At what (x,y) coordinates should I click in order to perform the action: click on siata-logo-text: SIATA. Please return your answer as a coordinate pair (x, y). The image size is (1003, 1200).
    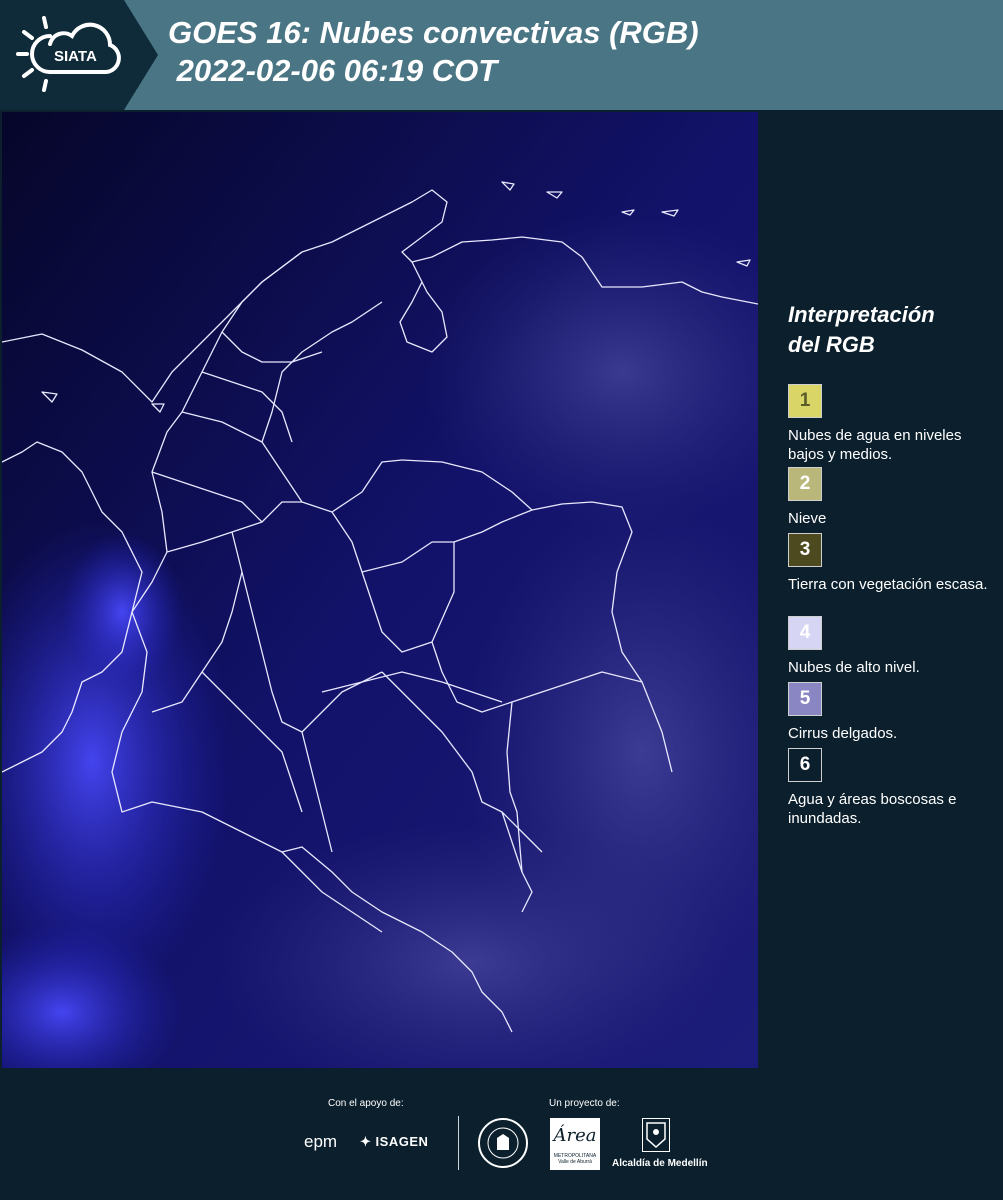
    Looking at the image, I should click on (75, 56).